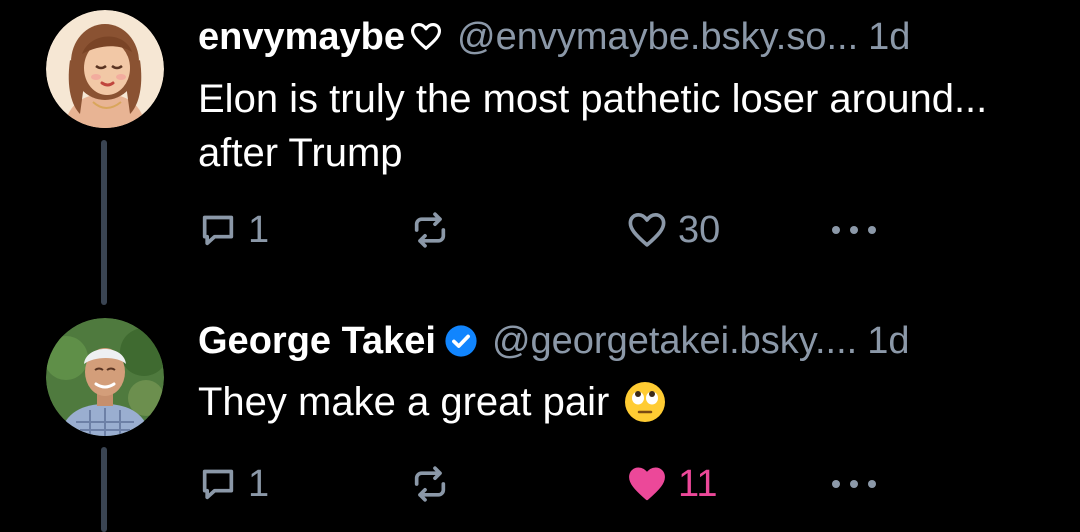 The height and width of the screenshot is (532, 1080). I want to click on like-button: 11, so click(671, 484).